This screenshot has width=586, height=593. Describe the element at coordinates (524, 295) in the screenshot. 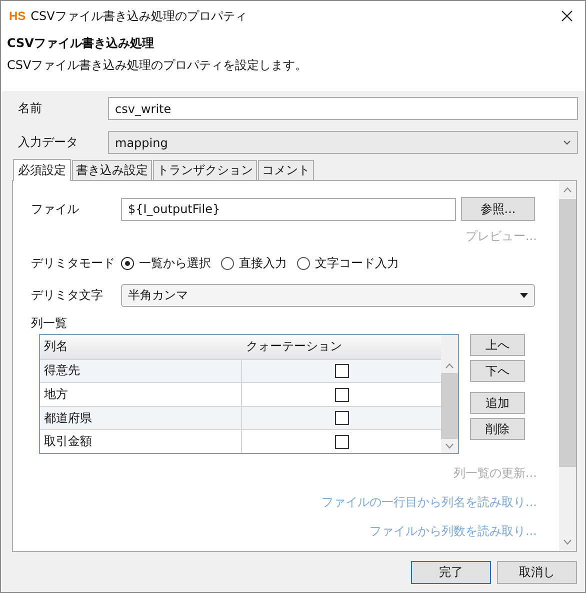

I see `dropdown-arrow-icon` at that location.